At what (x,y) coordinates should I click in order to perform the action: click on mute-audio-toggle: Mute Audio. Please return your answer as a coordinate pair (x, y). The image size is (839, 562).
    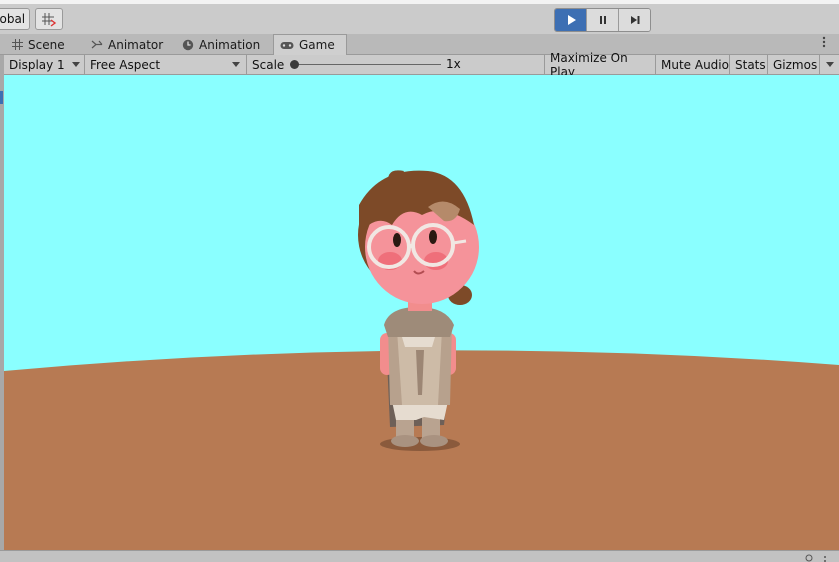
    Looking at the image, I should click on (693, 64).